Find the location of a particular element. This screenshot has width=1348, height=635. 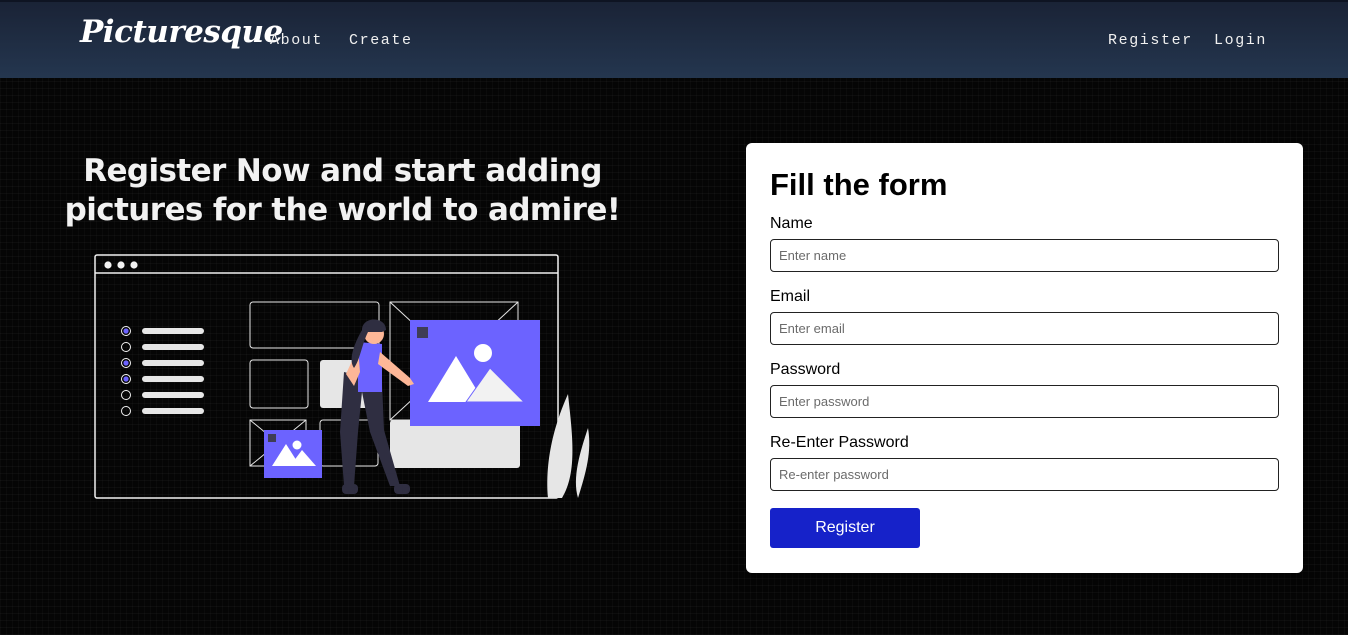

name-label: Name is located at coordinates (791, 223).